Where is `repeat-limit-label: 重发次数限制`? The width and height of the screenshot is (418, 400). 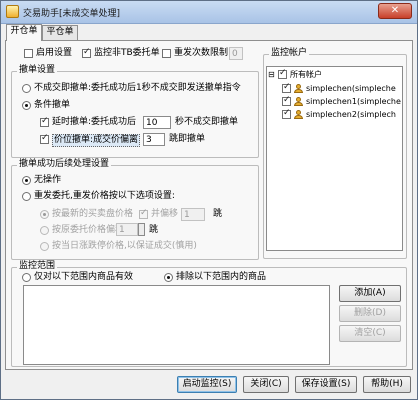 repeat-limit-label: 重发次数限制 is located at coordinates (201, 53).